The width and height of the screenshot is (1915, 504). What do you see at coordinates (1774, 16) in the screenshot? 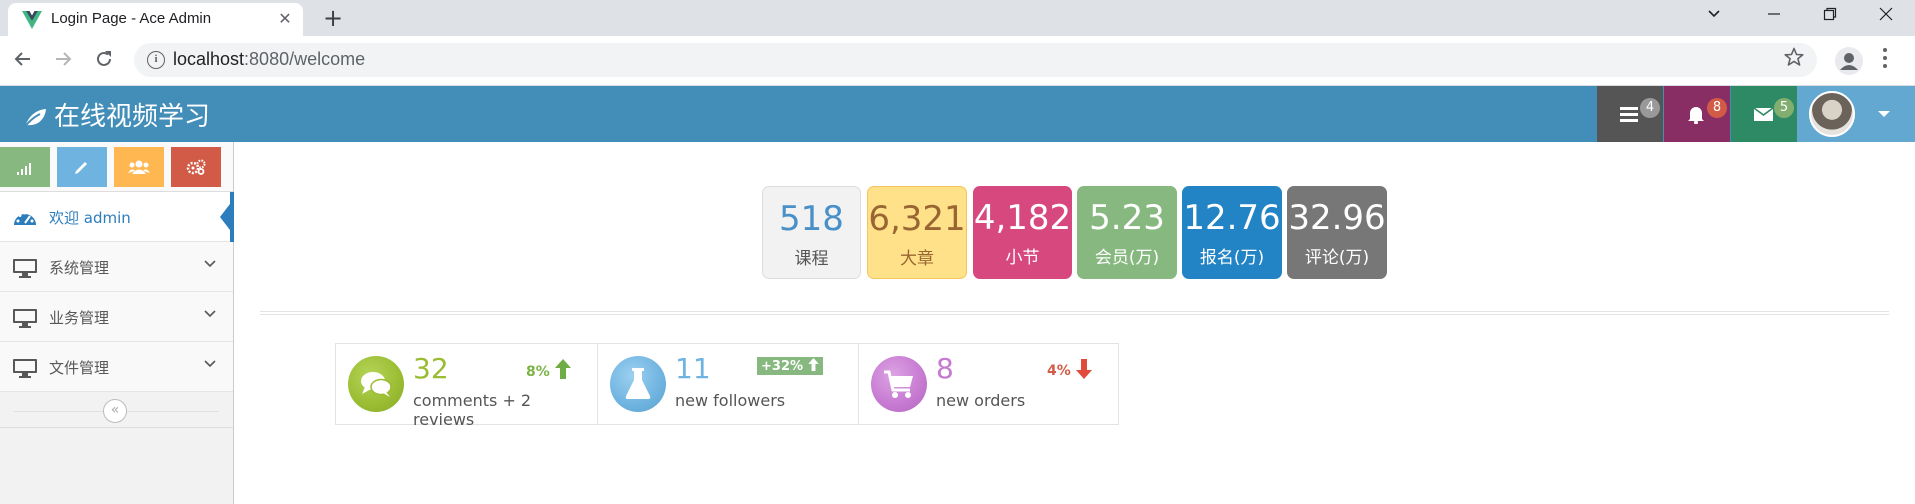
I see `minimize-icon` at bounding box center [1774, 16].